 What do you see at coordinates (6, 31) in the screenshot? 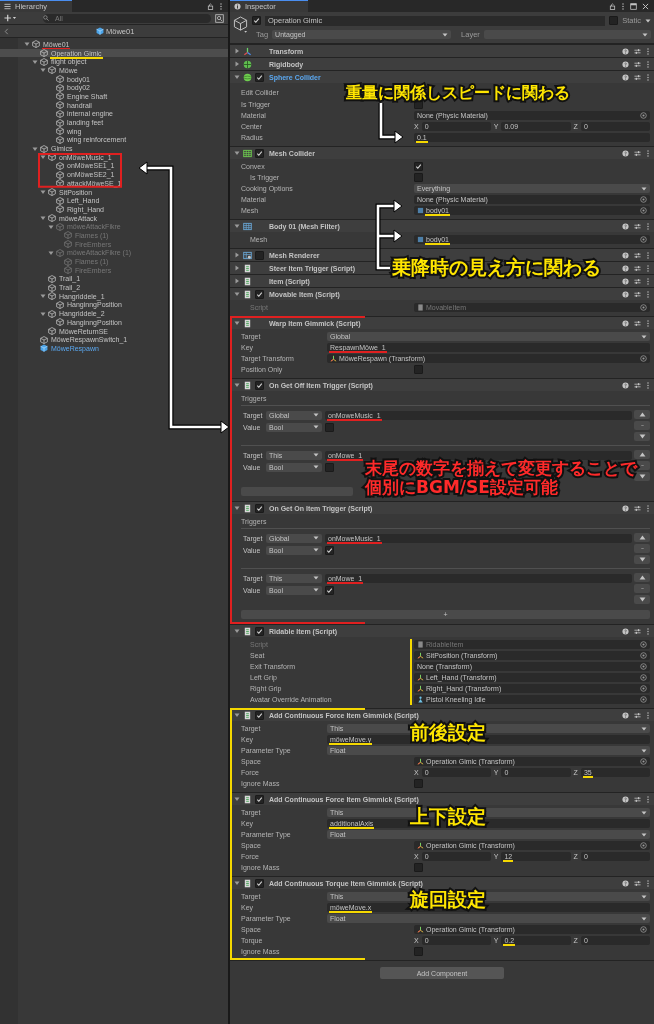
I see `back-icon` at bounding box center [6, 31].